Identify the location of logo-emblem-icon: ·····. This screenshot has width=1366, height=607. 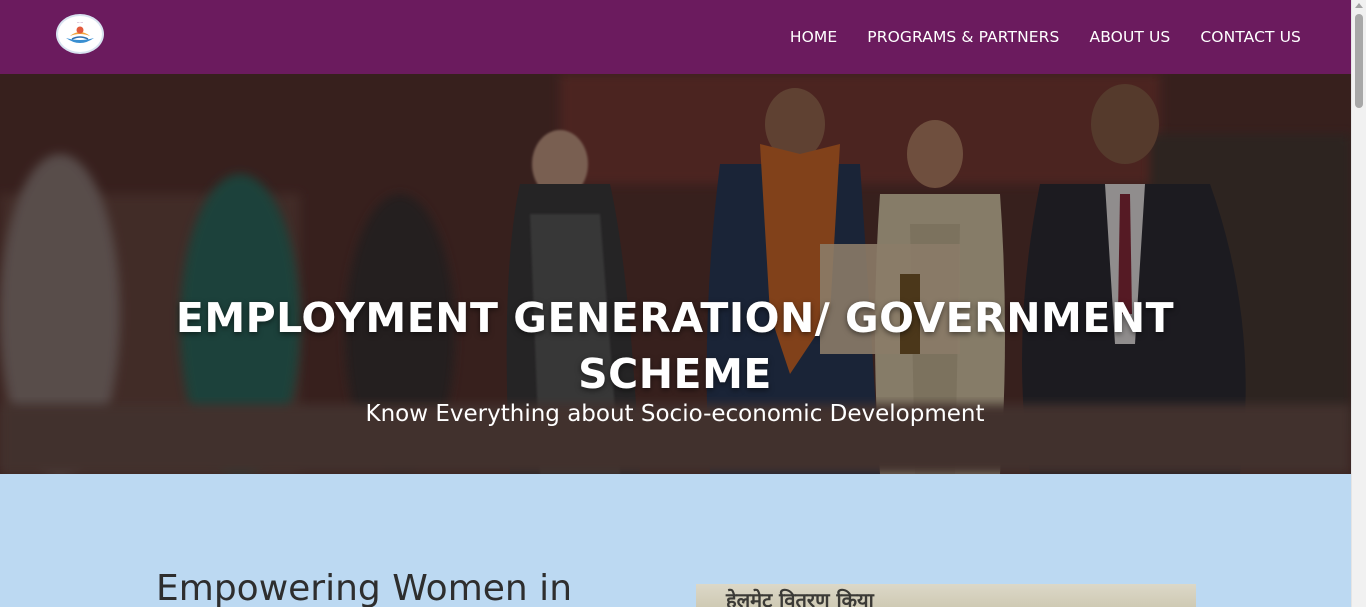
(80, 34).